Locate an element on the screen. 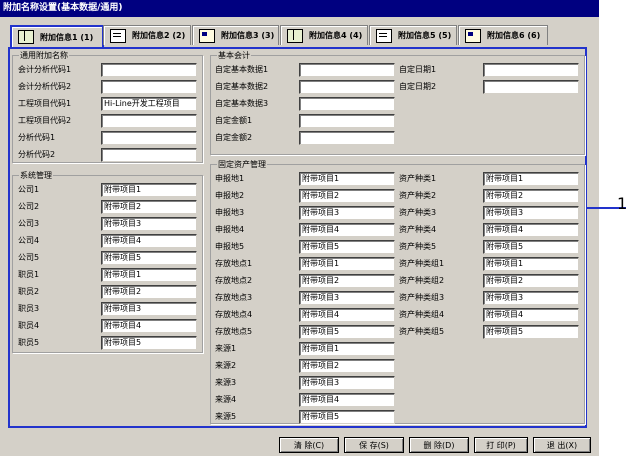  source-2-input: 附带项目2 is located at coordinates (347, 366).